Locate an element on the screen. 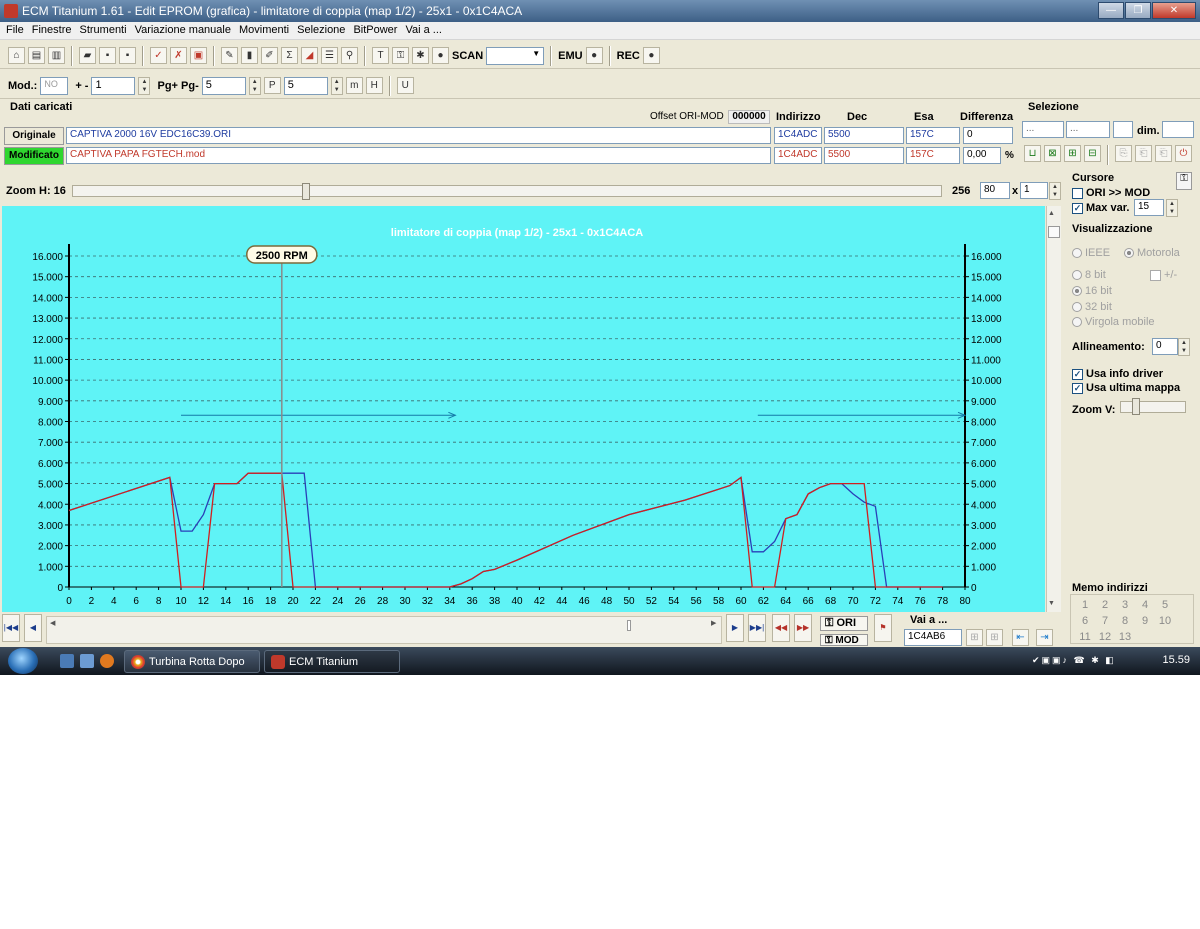 The image size is (1200, 929). maxvar-spinner: ▲ ▼ is located at coordinates (1172, 208).